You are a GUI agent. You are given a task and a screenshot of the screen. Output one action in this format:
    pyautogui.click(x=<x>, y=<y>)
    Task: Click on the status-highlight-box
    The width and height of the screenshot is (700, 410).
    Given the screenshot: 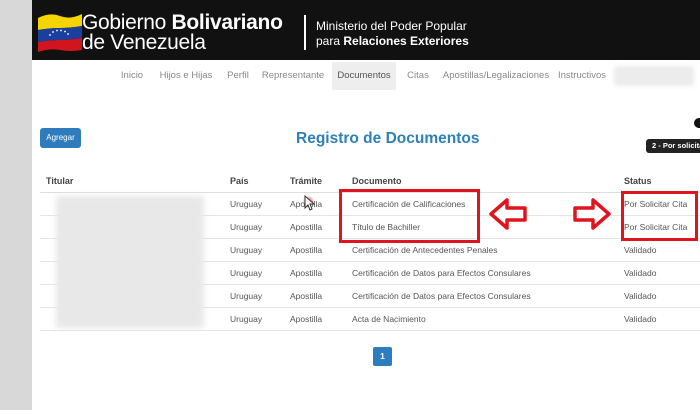 What is the action you would take?
    pyautogui.click(x=659, y=216)
    